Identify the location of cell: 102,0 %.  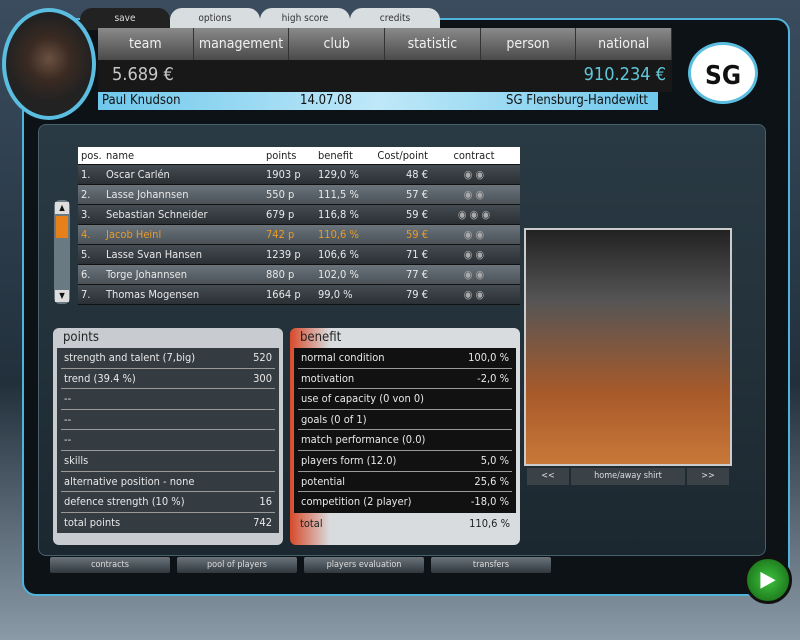
(338, 274).